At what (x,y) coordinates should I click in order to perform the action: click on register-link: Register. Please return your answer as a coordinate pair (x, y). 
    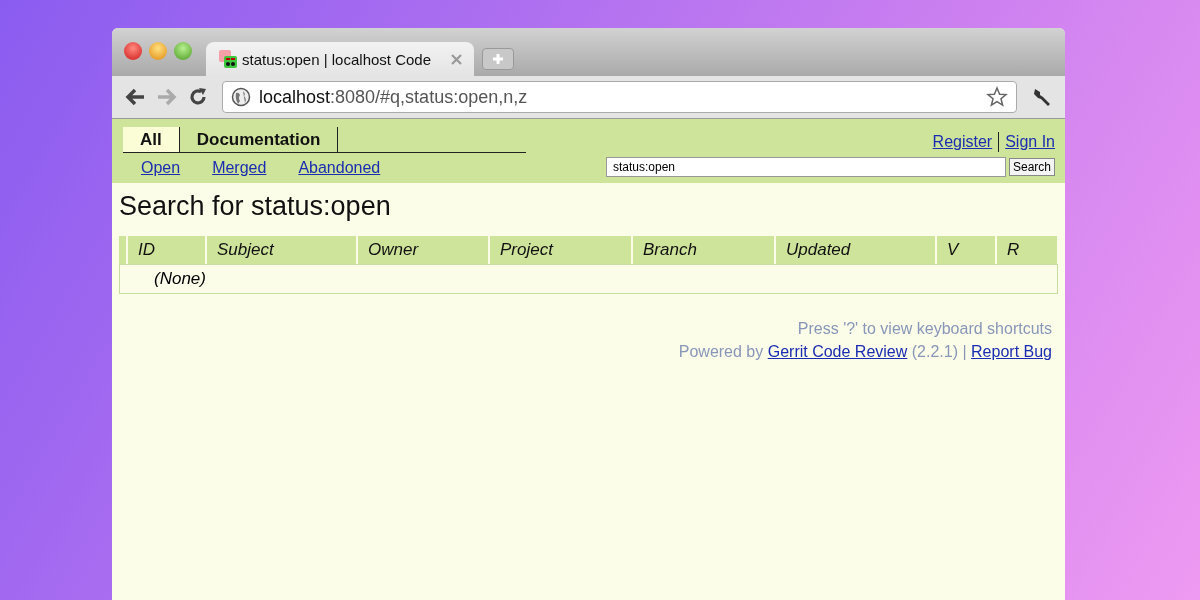
    Looking at the image, I should click on (962, 142).